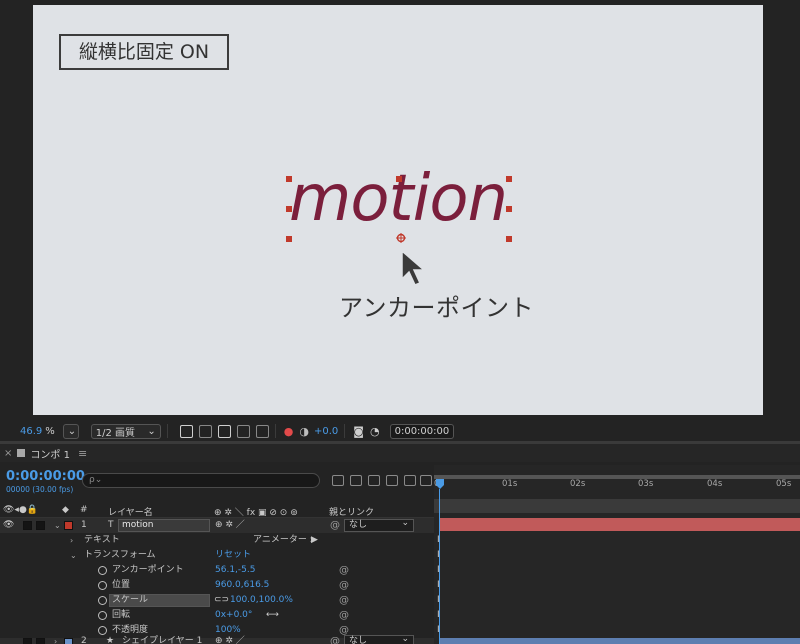 The height and width of the screenshot is (644, 800). What do you see at coordinates (358, 431) in the screenshot?
I see `camera-snapshot-icon: ◙` at bounding box center [358, 431].